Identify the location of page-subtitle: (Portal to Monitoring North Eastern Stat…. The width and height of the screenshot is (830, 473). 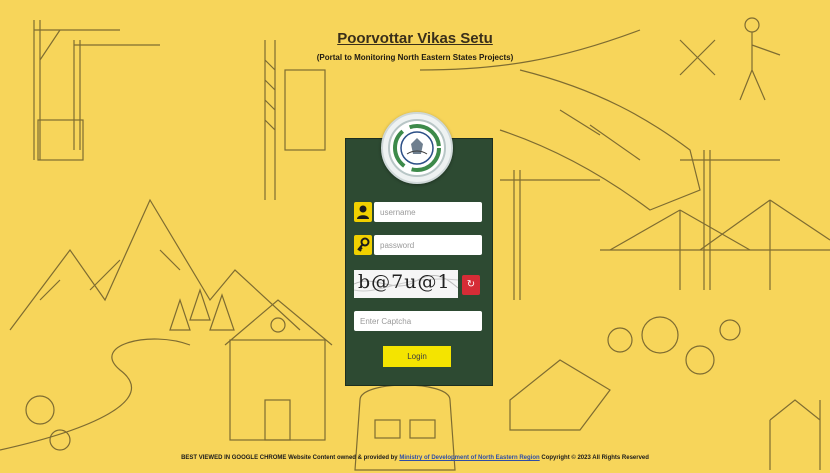
(415, 57).